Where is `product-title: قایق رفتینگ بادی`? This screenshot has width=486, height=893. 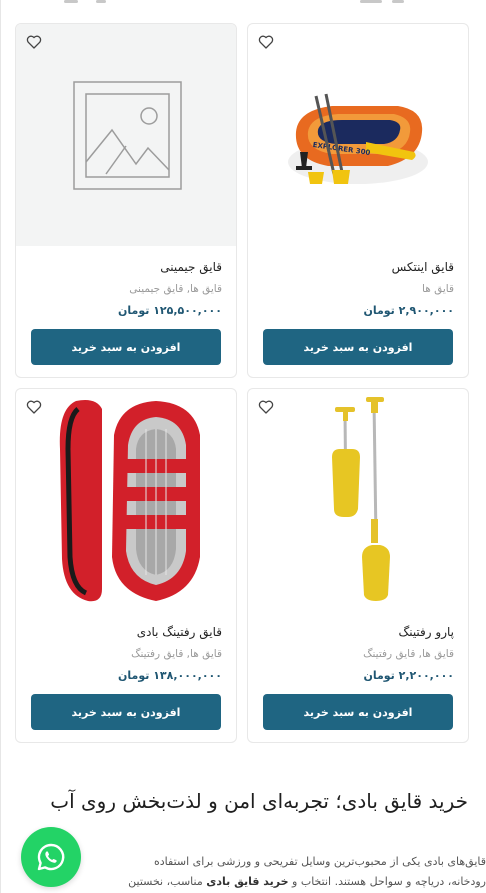 product-title: قایق رفتینگ بادی is located at coordinates (126, 632).